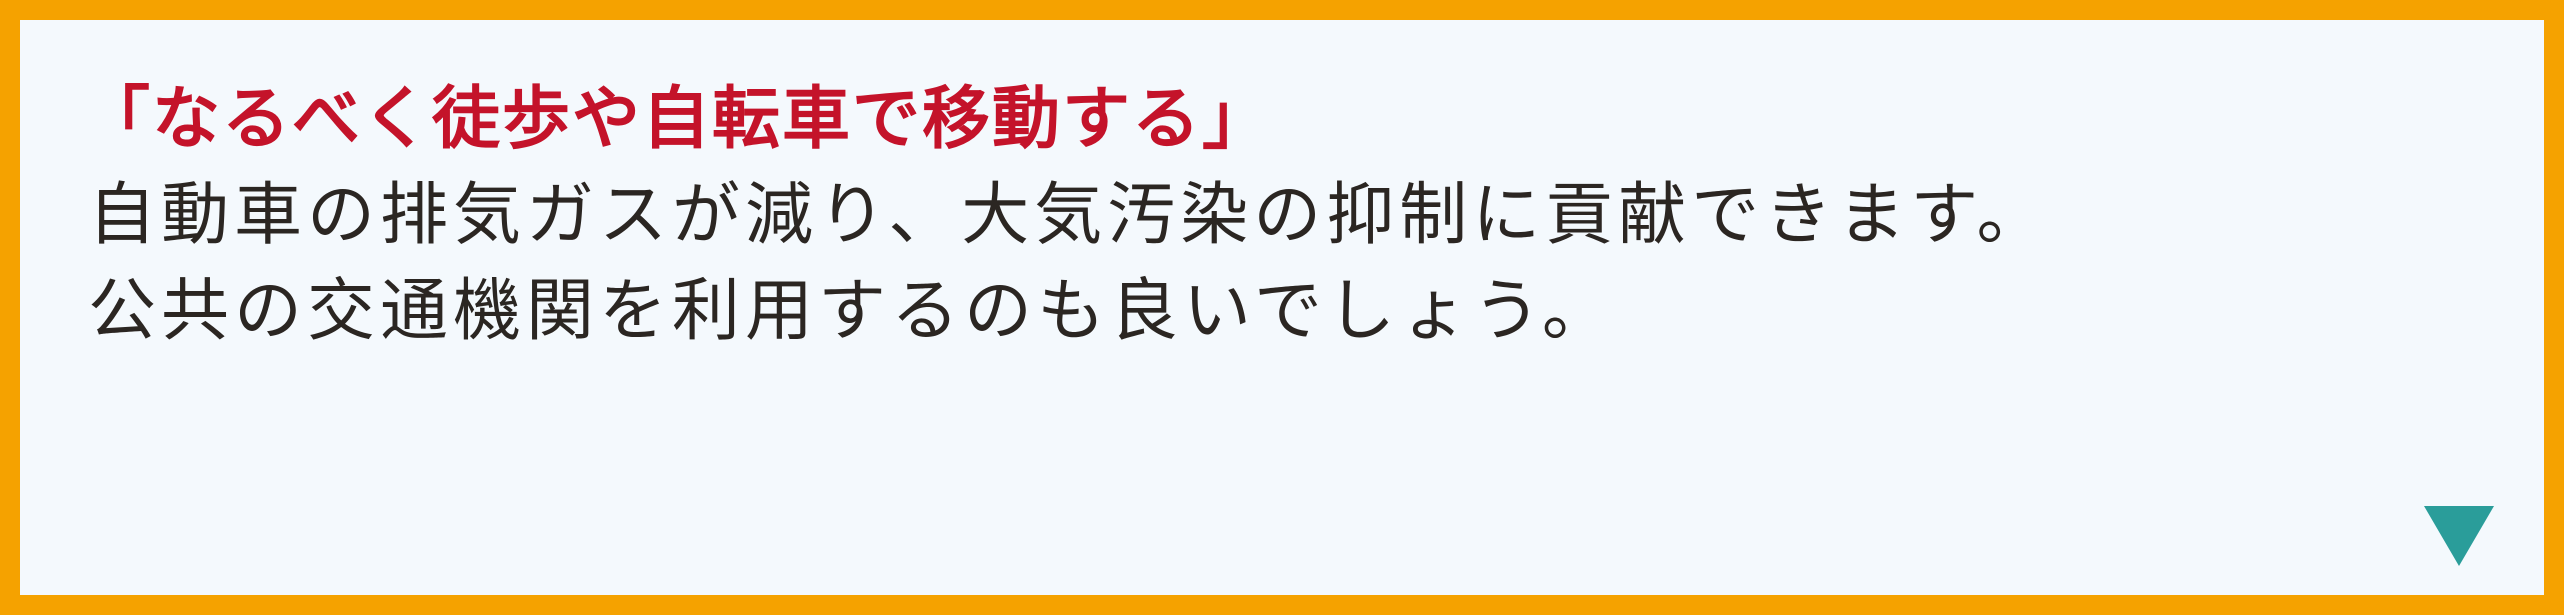  Describe the element at coordinates (1069, 215) in the screenshot. I see `dialog-line-1: 自動車の排気ガスが減り、大気汚染の抑制に貢献できます。` at that location.